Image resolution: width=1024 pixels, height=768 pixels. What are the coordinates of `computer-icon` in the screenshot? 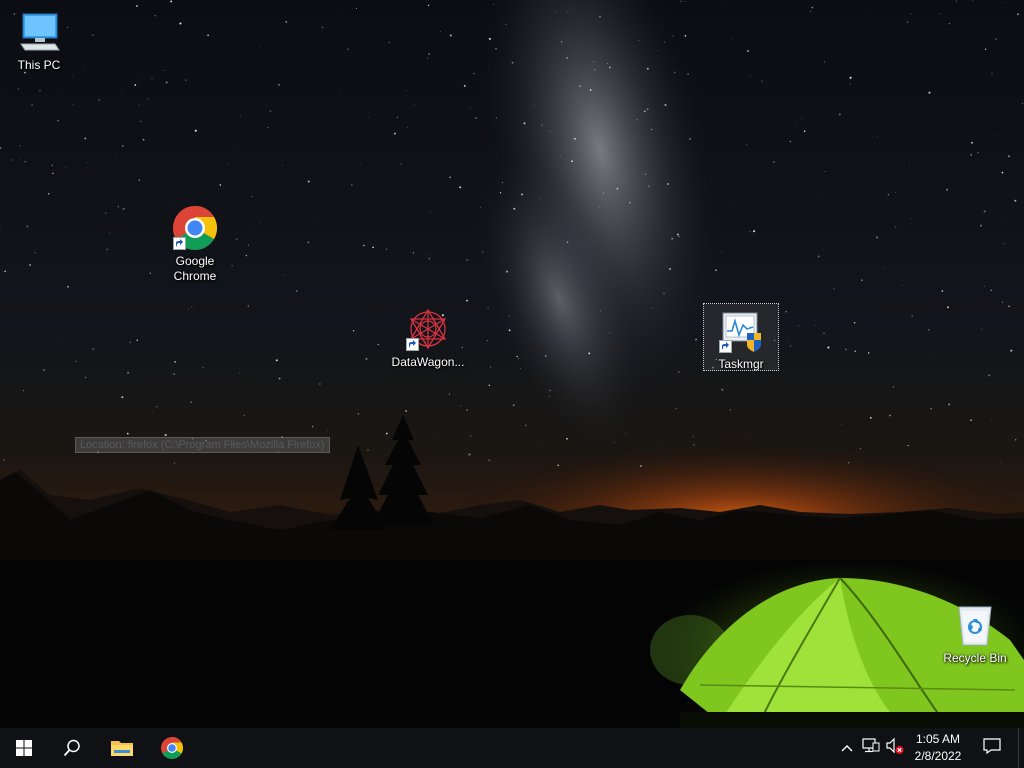 It's located at (39, 32).